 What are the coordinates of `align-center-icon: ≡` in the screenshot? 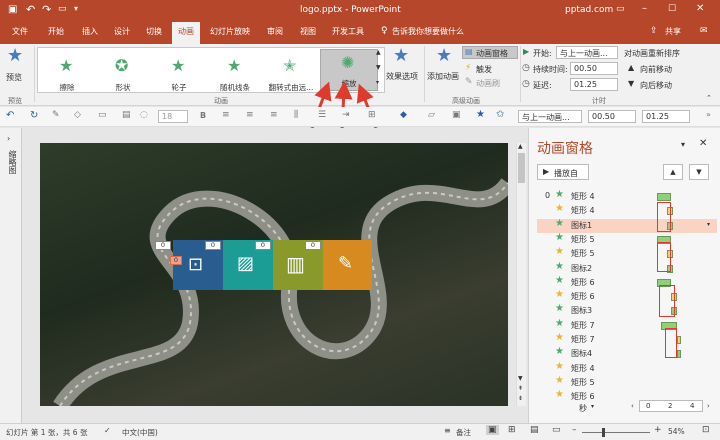 It's located at (250, 115).